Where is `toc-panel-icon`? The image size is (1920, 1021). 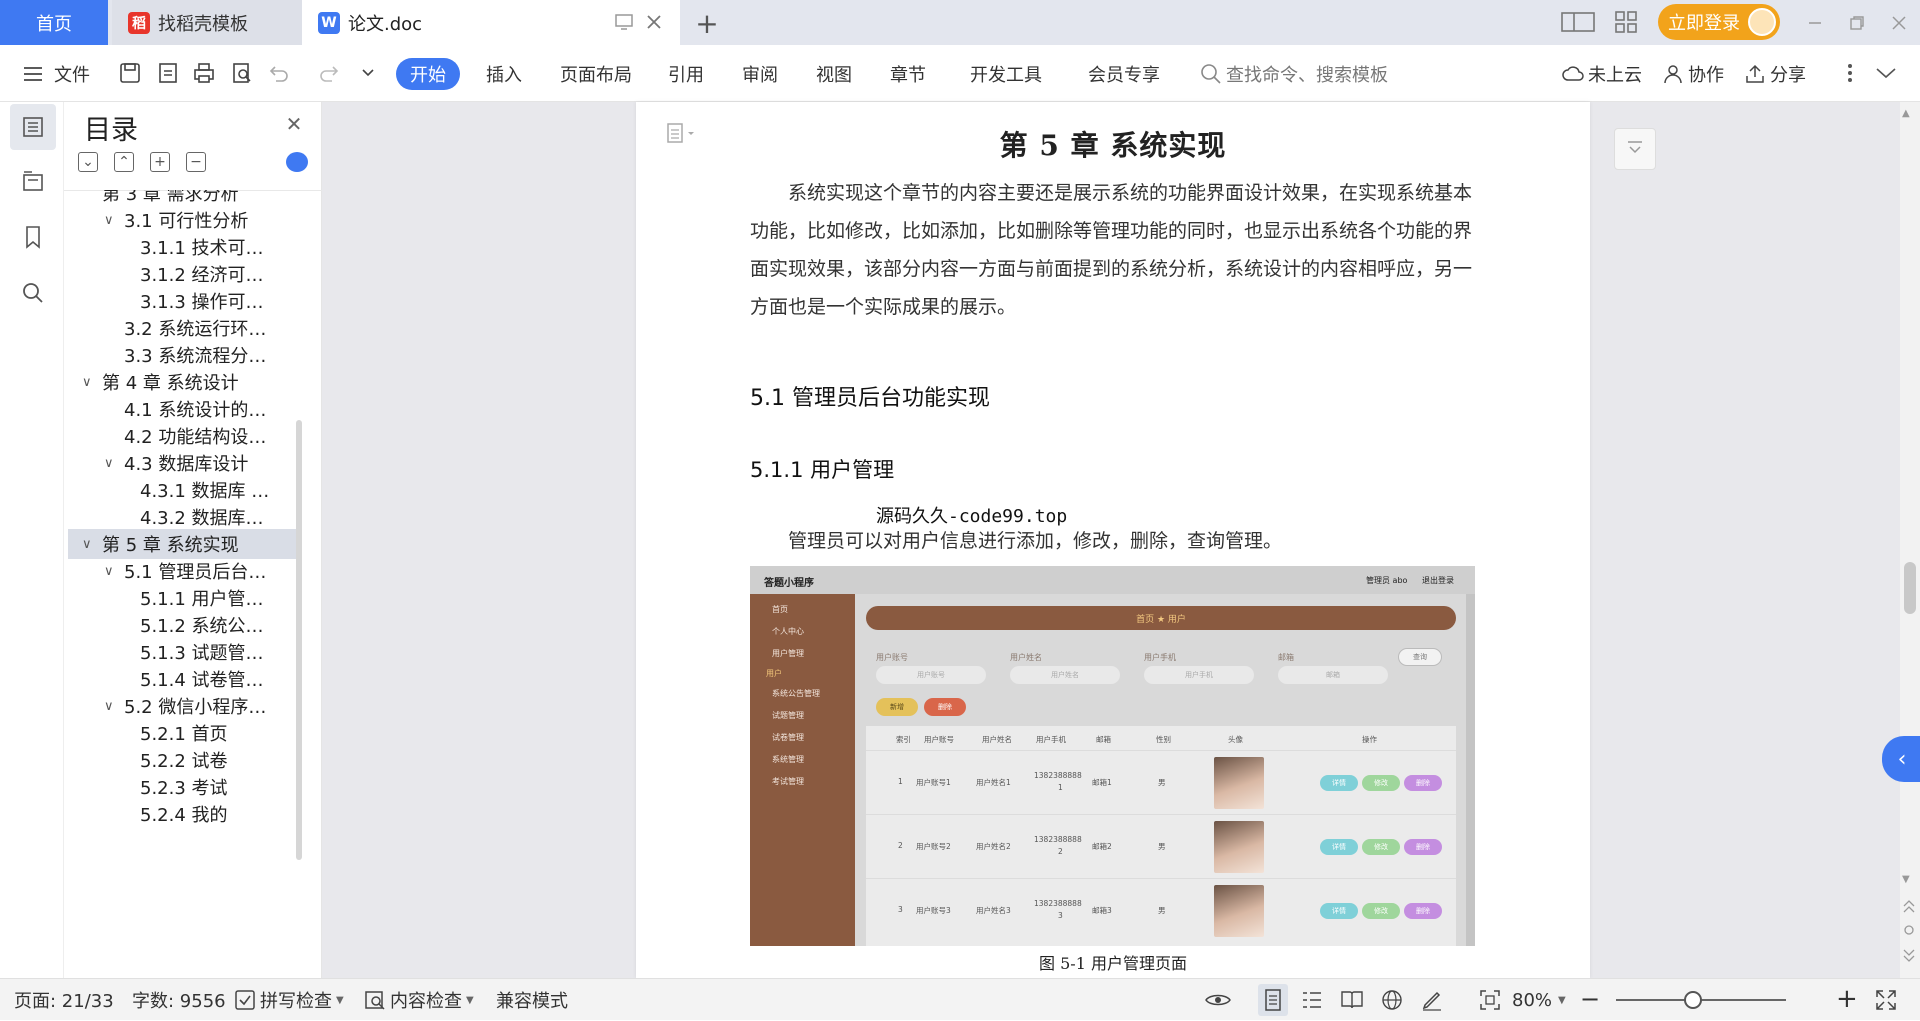
toc-panel-icon is located at coordinates (33, 127).